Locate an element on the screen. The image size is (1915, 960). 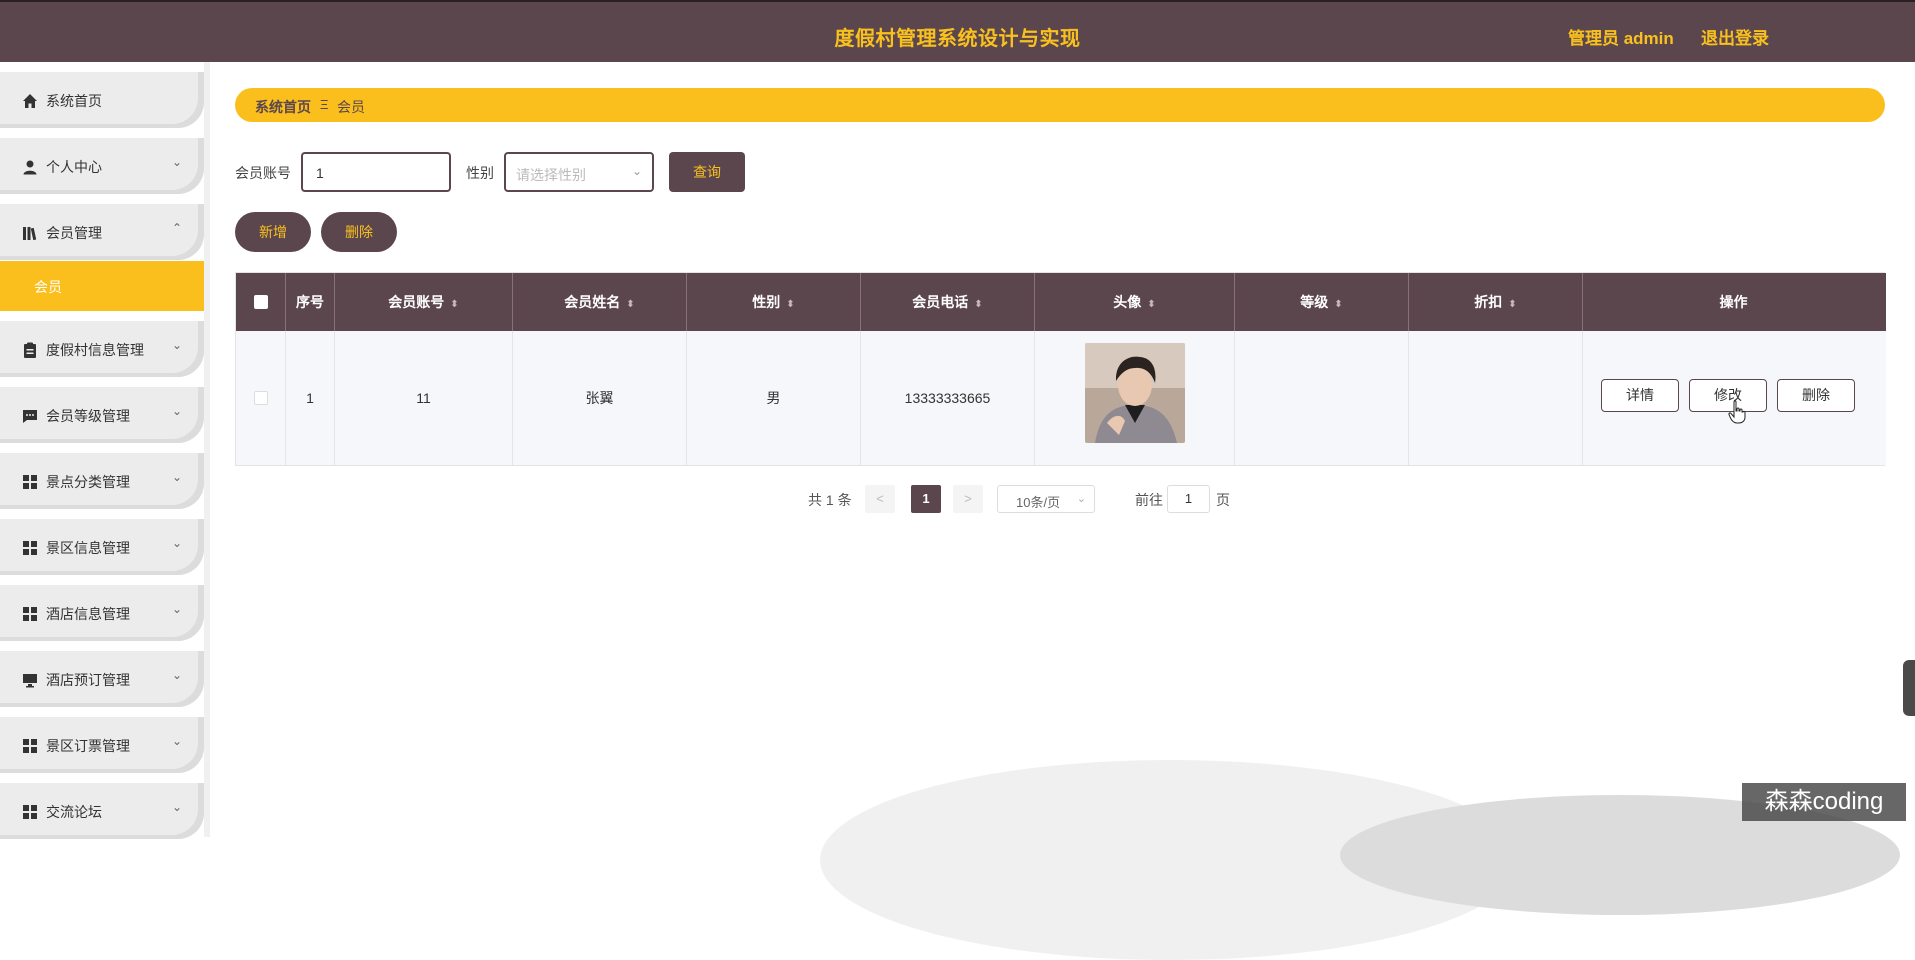
select-all-checkbox is located at coordinates (261, 302).